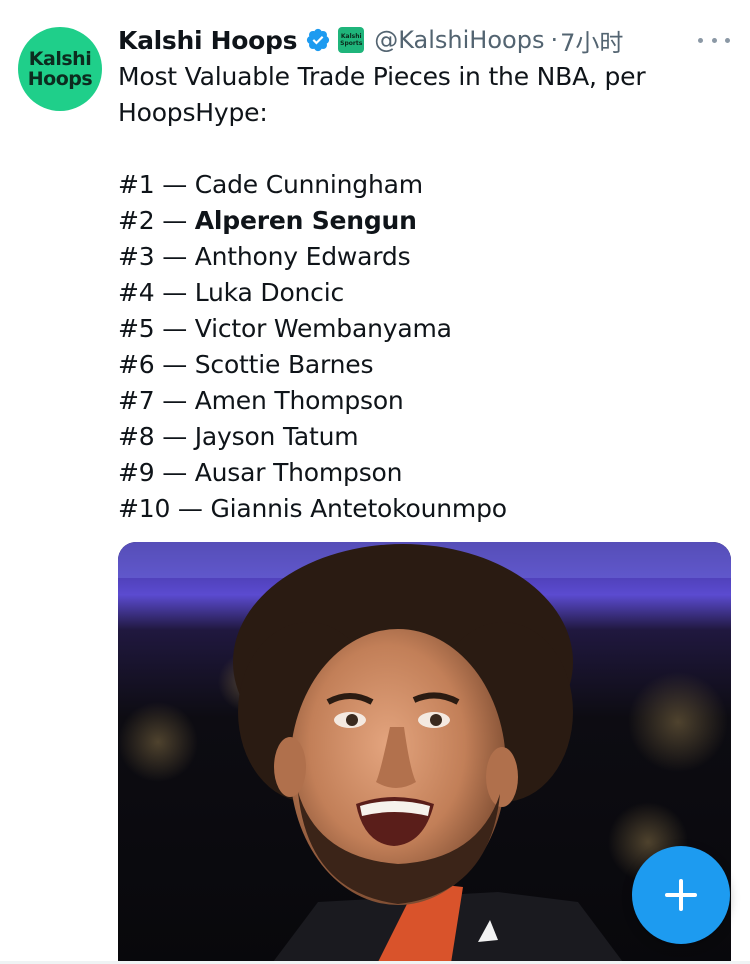 The height and width of the screenshot is (964, 750). Describe the element at coordinates (152, 184) in the screenshot. I see `rank-number: #1 —` at that location.